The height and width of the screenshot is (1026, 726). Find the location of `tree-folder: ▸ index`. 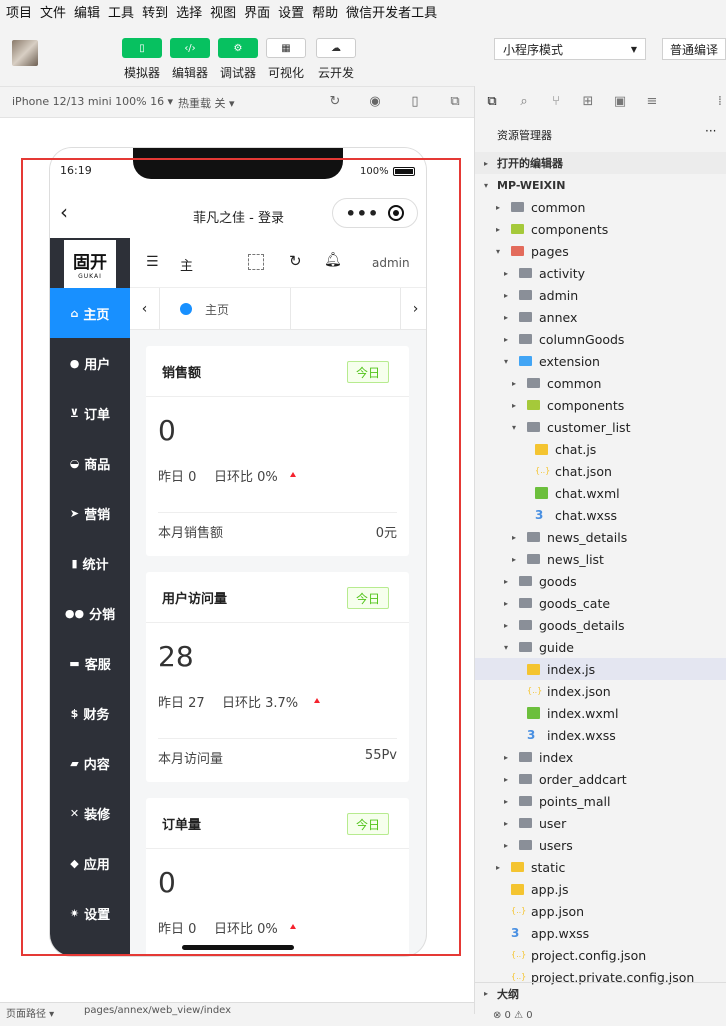

tree-folder: ▸ index is located at coordinates (600, 757).